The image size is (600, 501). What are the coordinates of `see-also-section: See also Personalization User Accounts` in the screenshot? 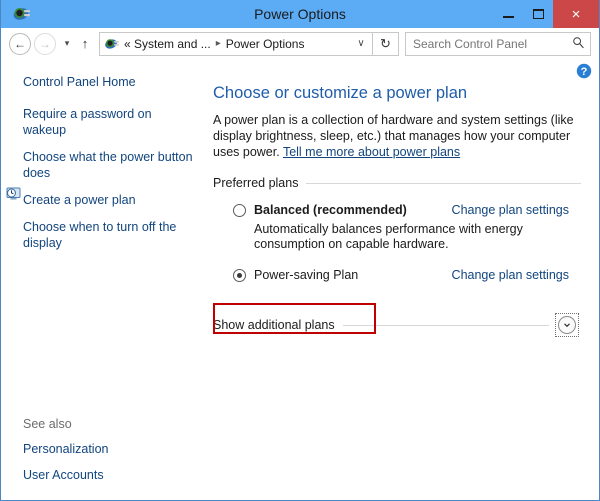 It's located at (108, 450).